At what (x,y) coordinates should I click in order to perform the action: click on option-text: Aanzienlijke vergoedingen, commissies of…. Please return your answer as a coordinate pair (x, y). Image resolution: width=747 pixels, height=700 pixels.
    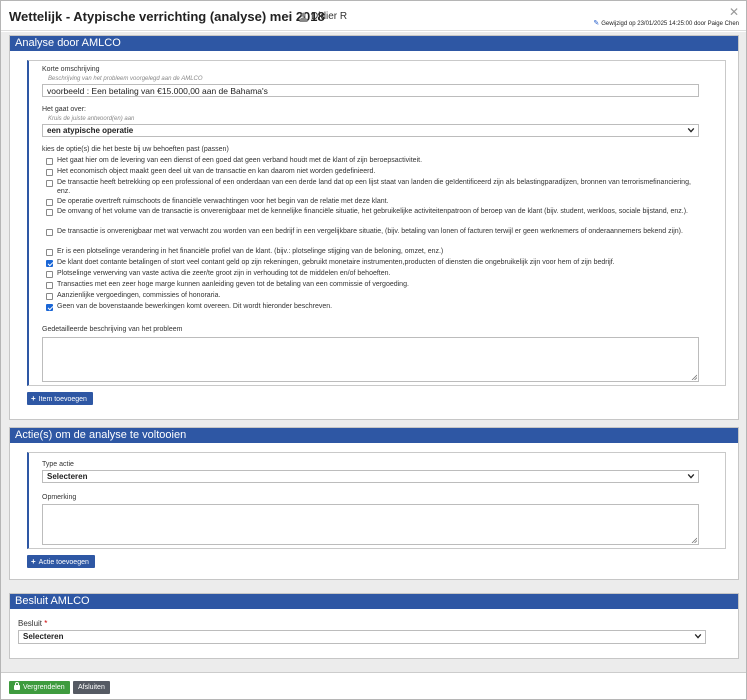
    Looking at the image, I should click on (139, 295).